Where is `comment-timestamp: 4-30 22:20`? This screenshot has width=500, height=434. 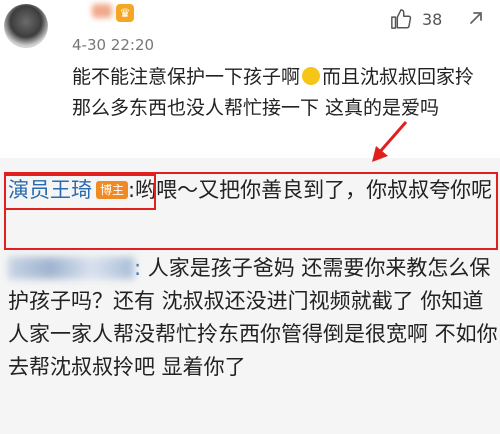
comment-timestamp: 4-30 22:20 is located at coordinates (113, 45).